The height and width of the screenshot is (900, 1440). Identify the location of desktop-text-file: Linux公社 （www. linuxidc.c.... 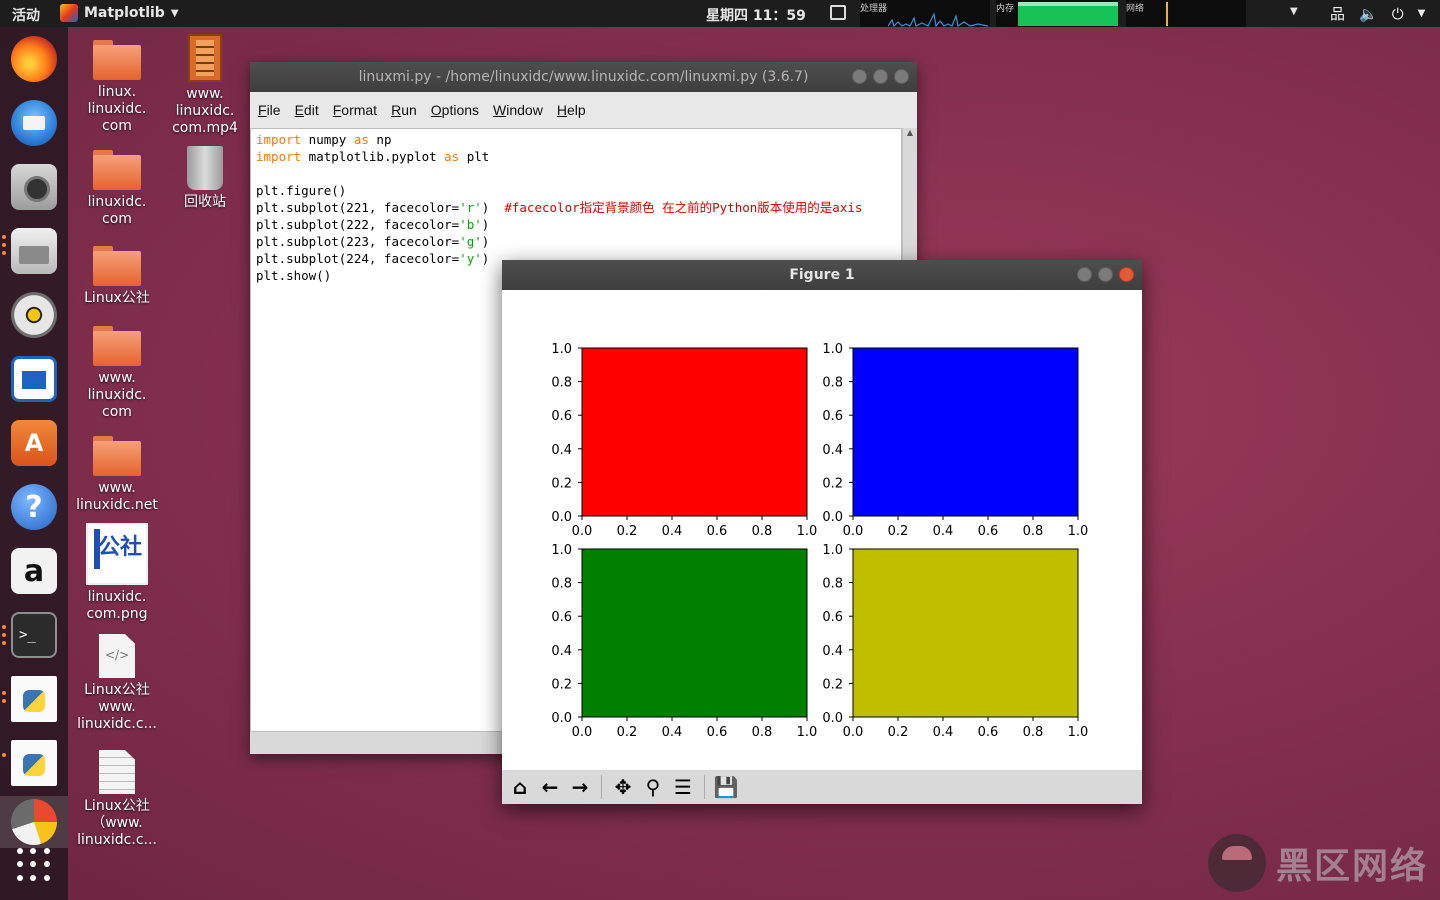
(117, 799).